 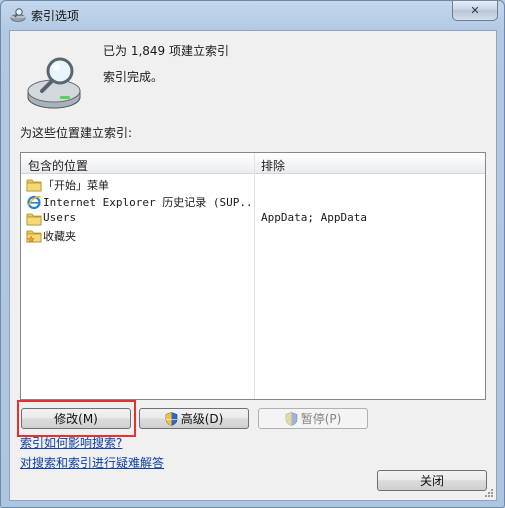 I want to click on location-name: 「开始」菜单, so click(x=76, y=185).